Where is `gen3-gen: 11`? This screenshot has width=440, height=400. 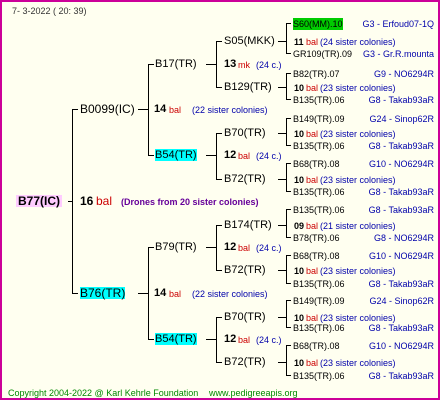
gen3-gen: 11 is located at coordinates (299, 42).